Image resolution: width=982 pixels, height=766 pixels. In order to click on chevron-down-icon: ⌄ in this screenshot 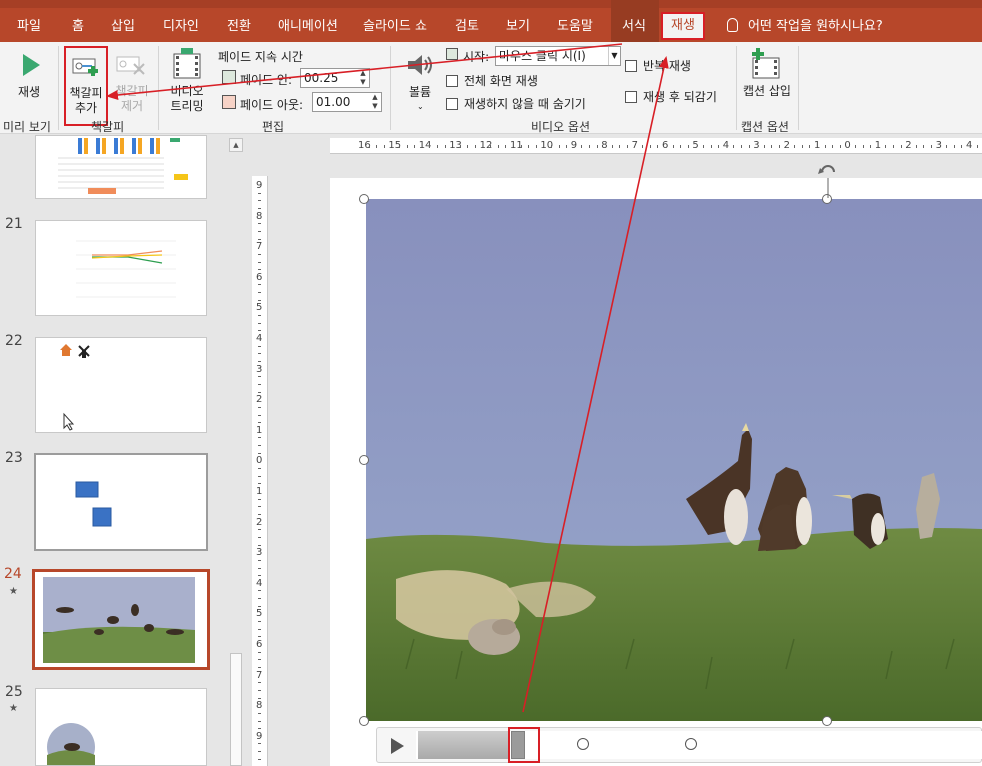, I will do `click(420, 106)`.